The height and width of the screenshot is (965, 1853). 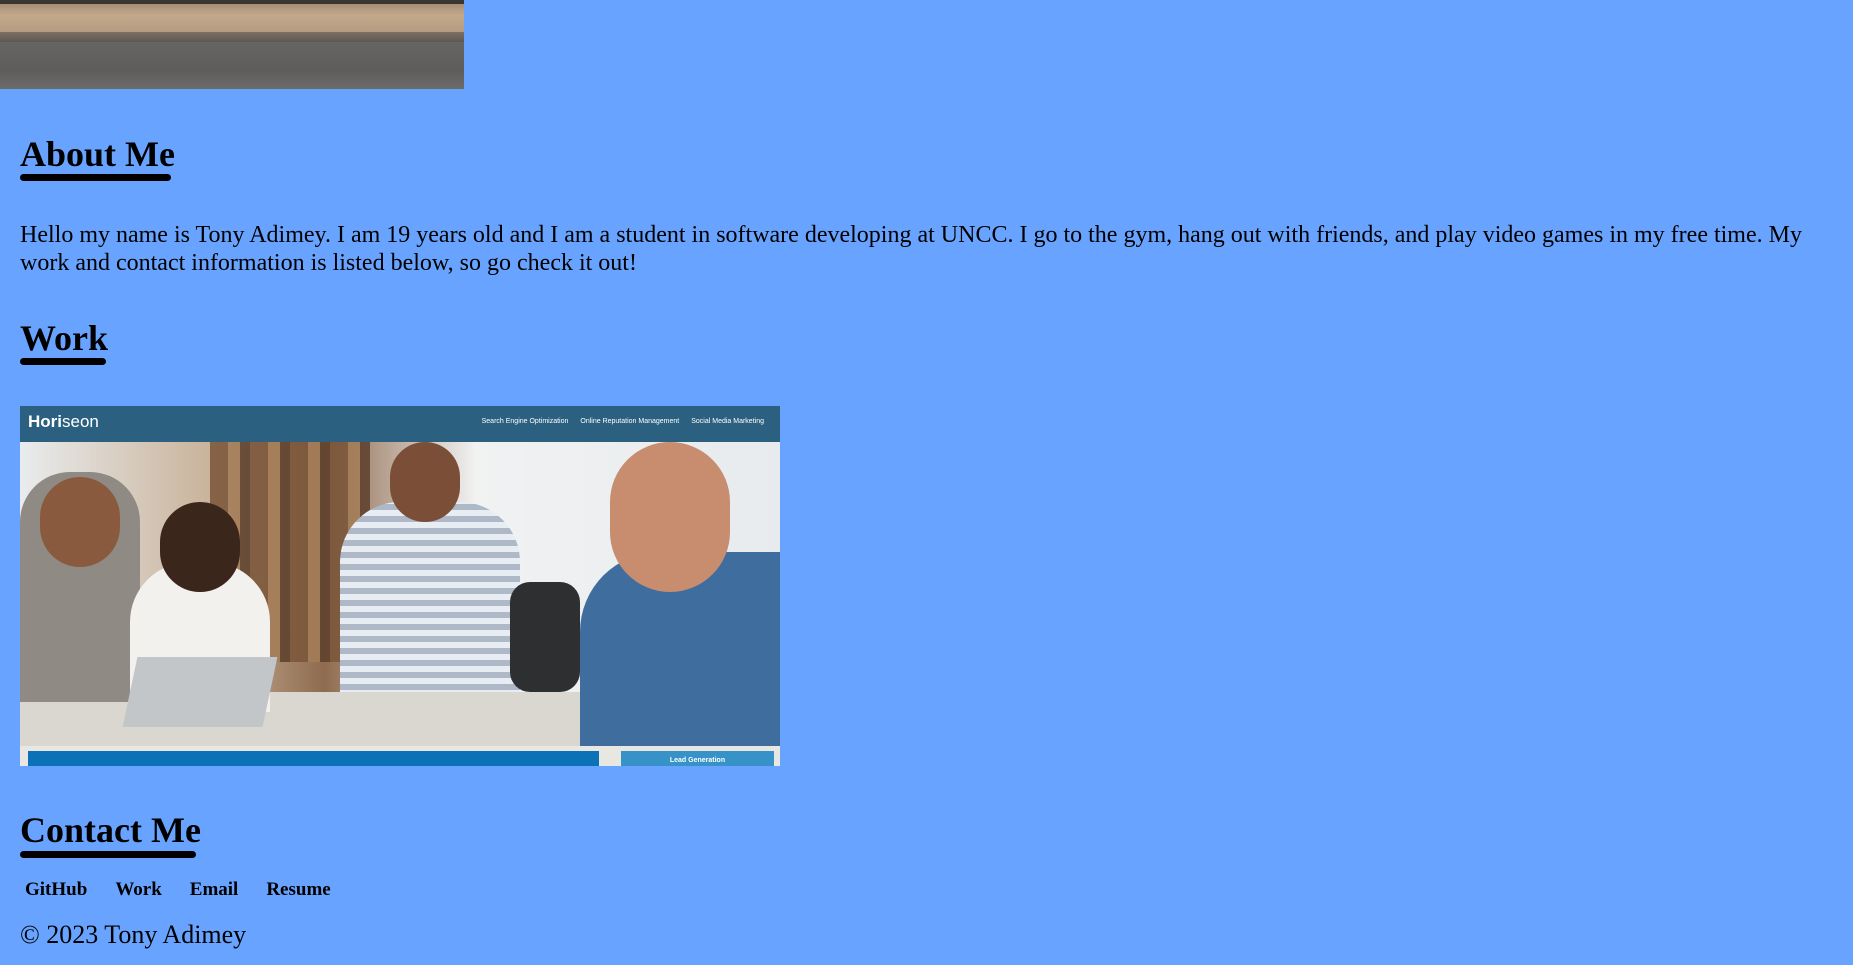 I want to click on project-content-bar, so click(x=313, y=758).